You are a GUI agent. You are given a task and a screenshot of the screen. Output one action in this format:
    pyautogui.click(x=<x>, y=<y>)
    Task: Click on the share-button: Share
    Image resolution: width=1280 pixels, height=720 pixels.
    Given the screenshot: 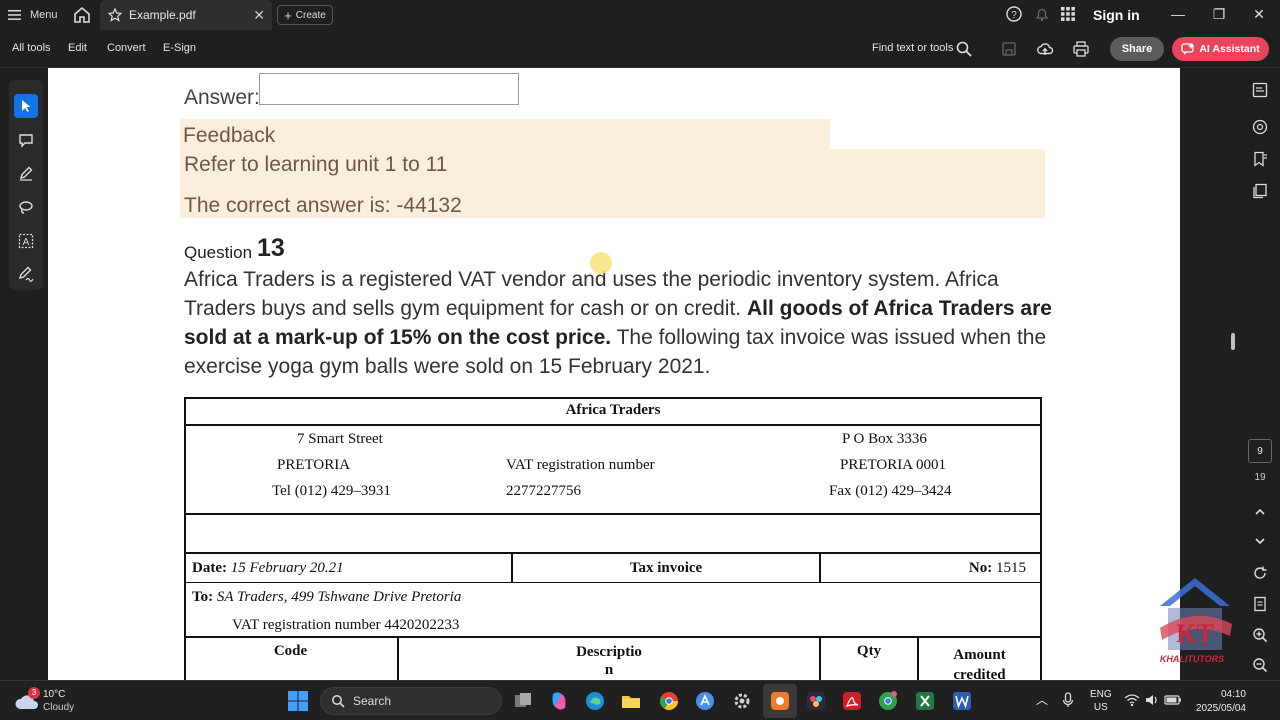 What is the action you would take?
    pyautogui.click(x=1137, y=49)
    